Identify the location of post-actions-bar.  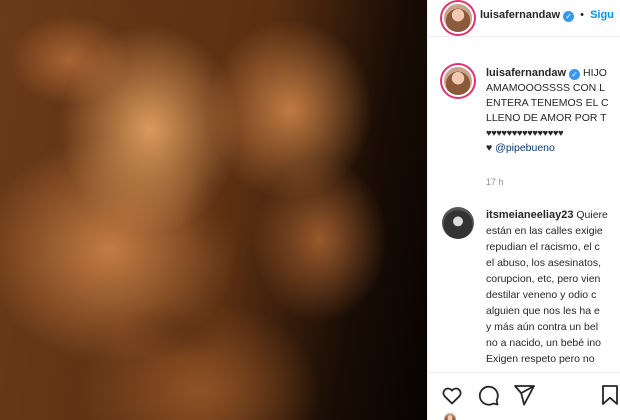
(524, 396).